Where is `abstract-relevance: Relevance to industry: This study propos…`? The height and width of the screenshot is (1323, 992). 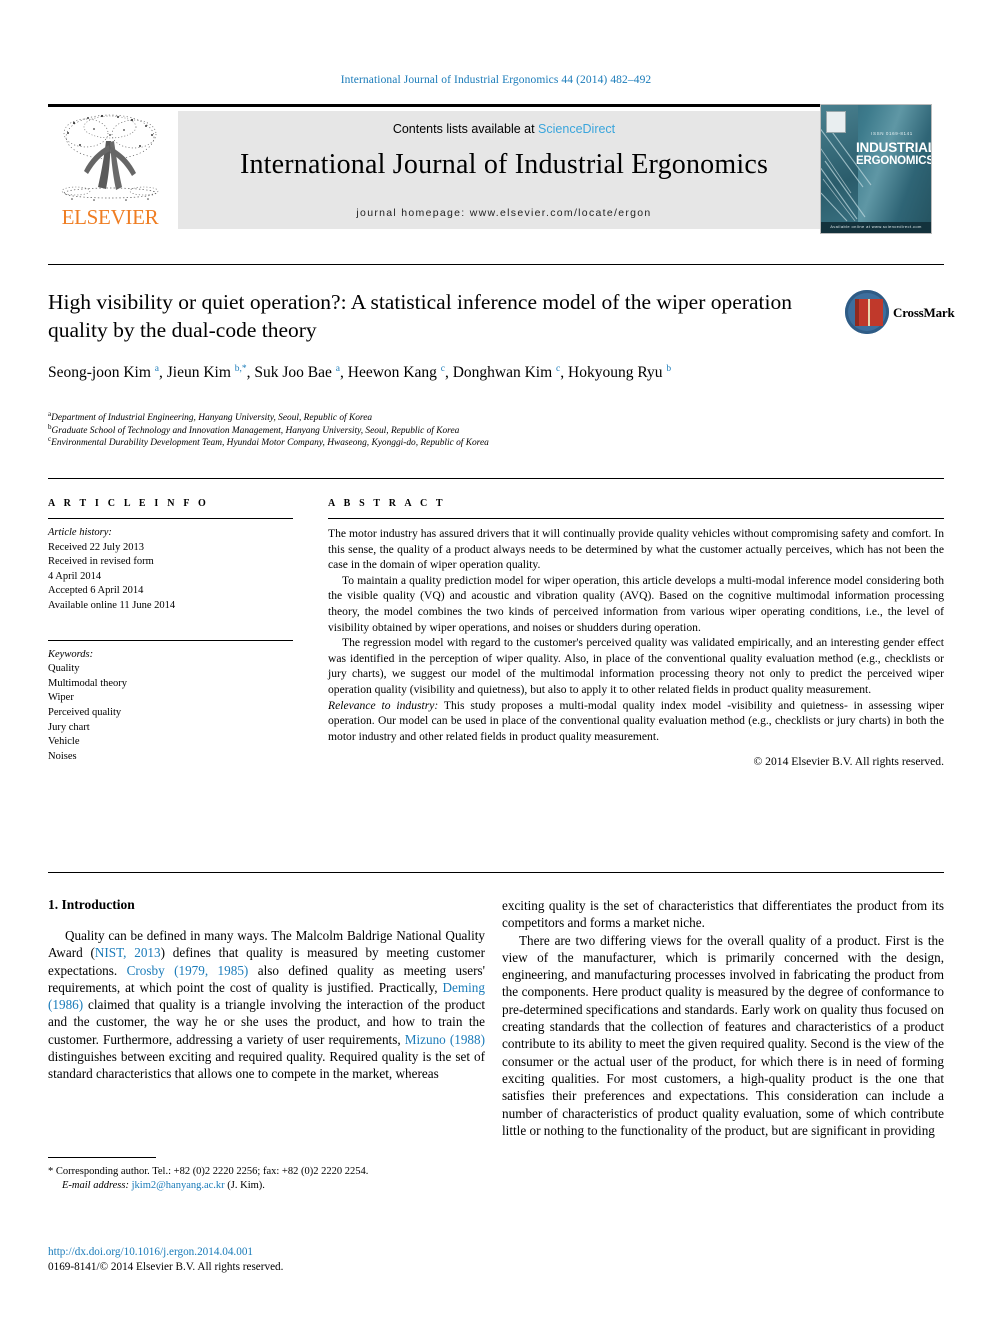
abstract-relevance: Relevance to industry: This study propos… is located at coordinates (636, 720).